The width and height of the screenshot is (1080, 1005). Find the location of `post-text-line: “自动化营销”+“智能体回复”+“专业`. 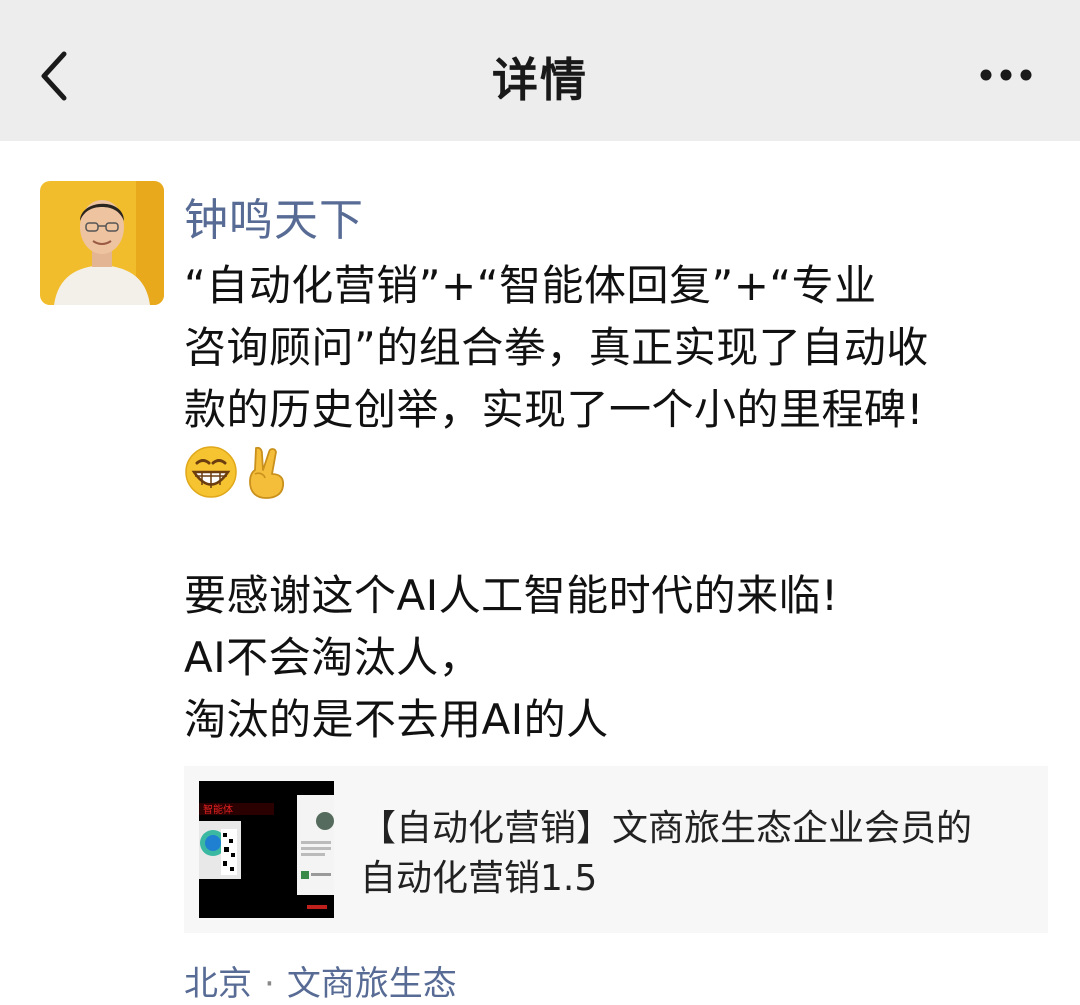

post-text-line: “自动化营销”+“智能体回复”+“专业 is located at coordinates (530, 285).